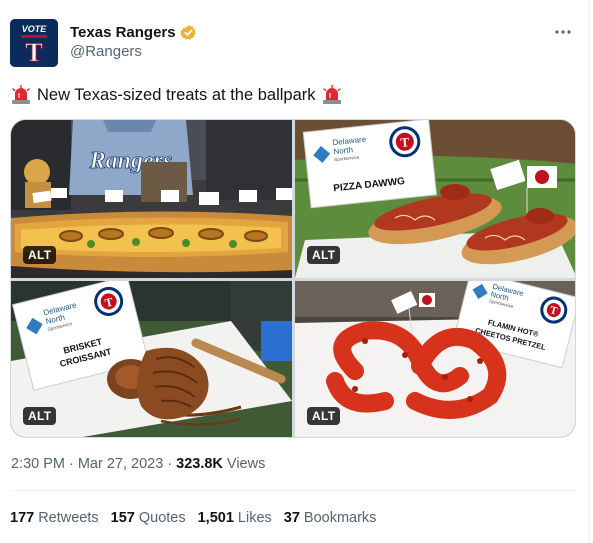 Image resolution: width=593 pixels, height=543 pixels. What do you see at coordinates (106, 51) in the screenshot?
I see `author-handle: @Rangers` at bounding box center [106, 51].